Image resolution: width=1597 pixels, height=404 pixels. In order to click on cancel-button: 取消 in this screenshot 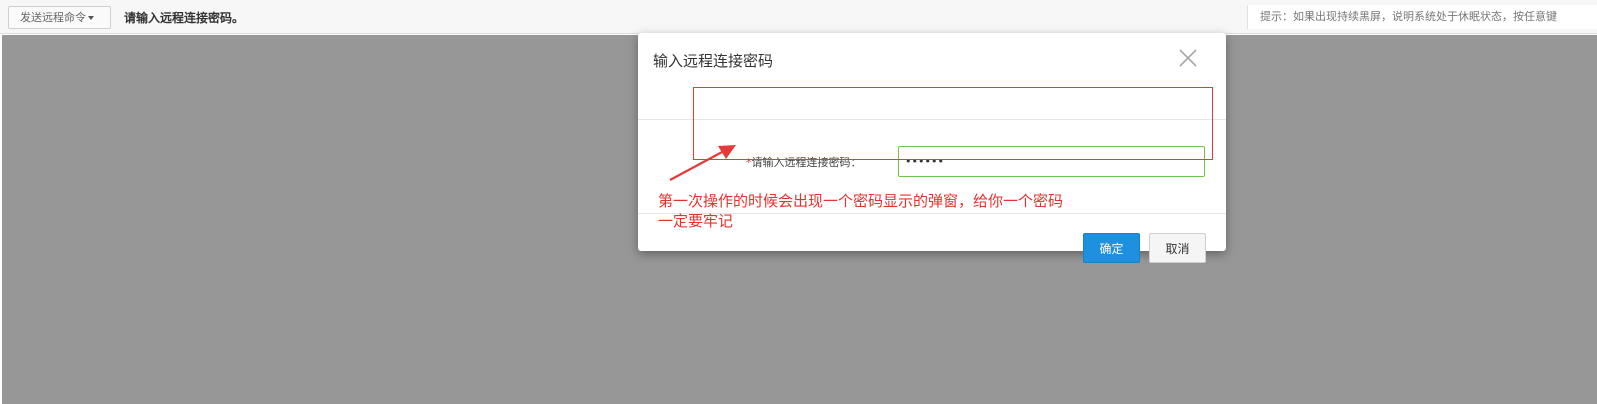, I will do `click(1177, 248)`.